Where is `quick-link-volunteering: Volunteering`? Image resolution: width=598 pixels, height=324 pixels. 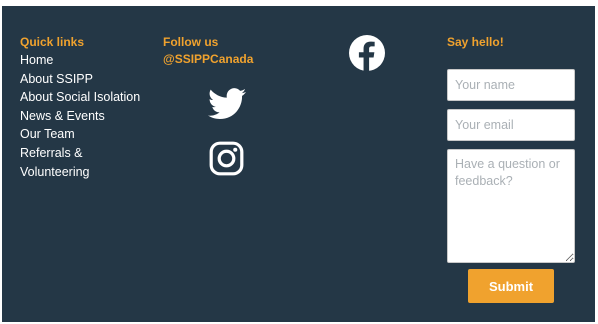
quick-link-volunteering: Volunteering is located at coordinates (80, 172).